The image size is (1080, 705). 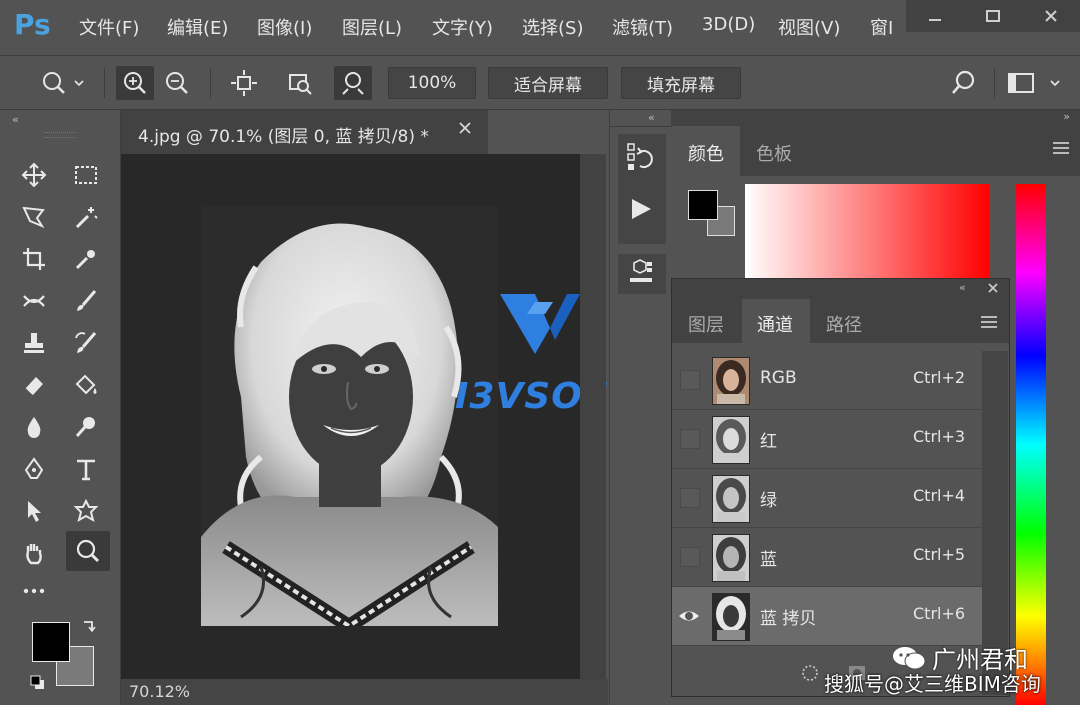 What do you see at coordinates (640, 156) in the screenshot?
I see `history-icon` at bounding box center [640, 156].